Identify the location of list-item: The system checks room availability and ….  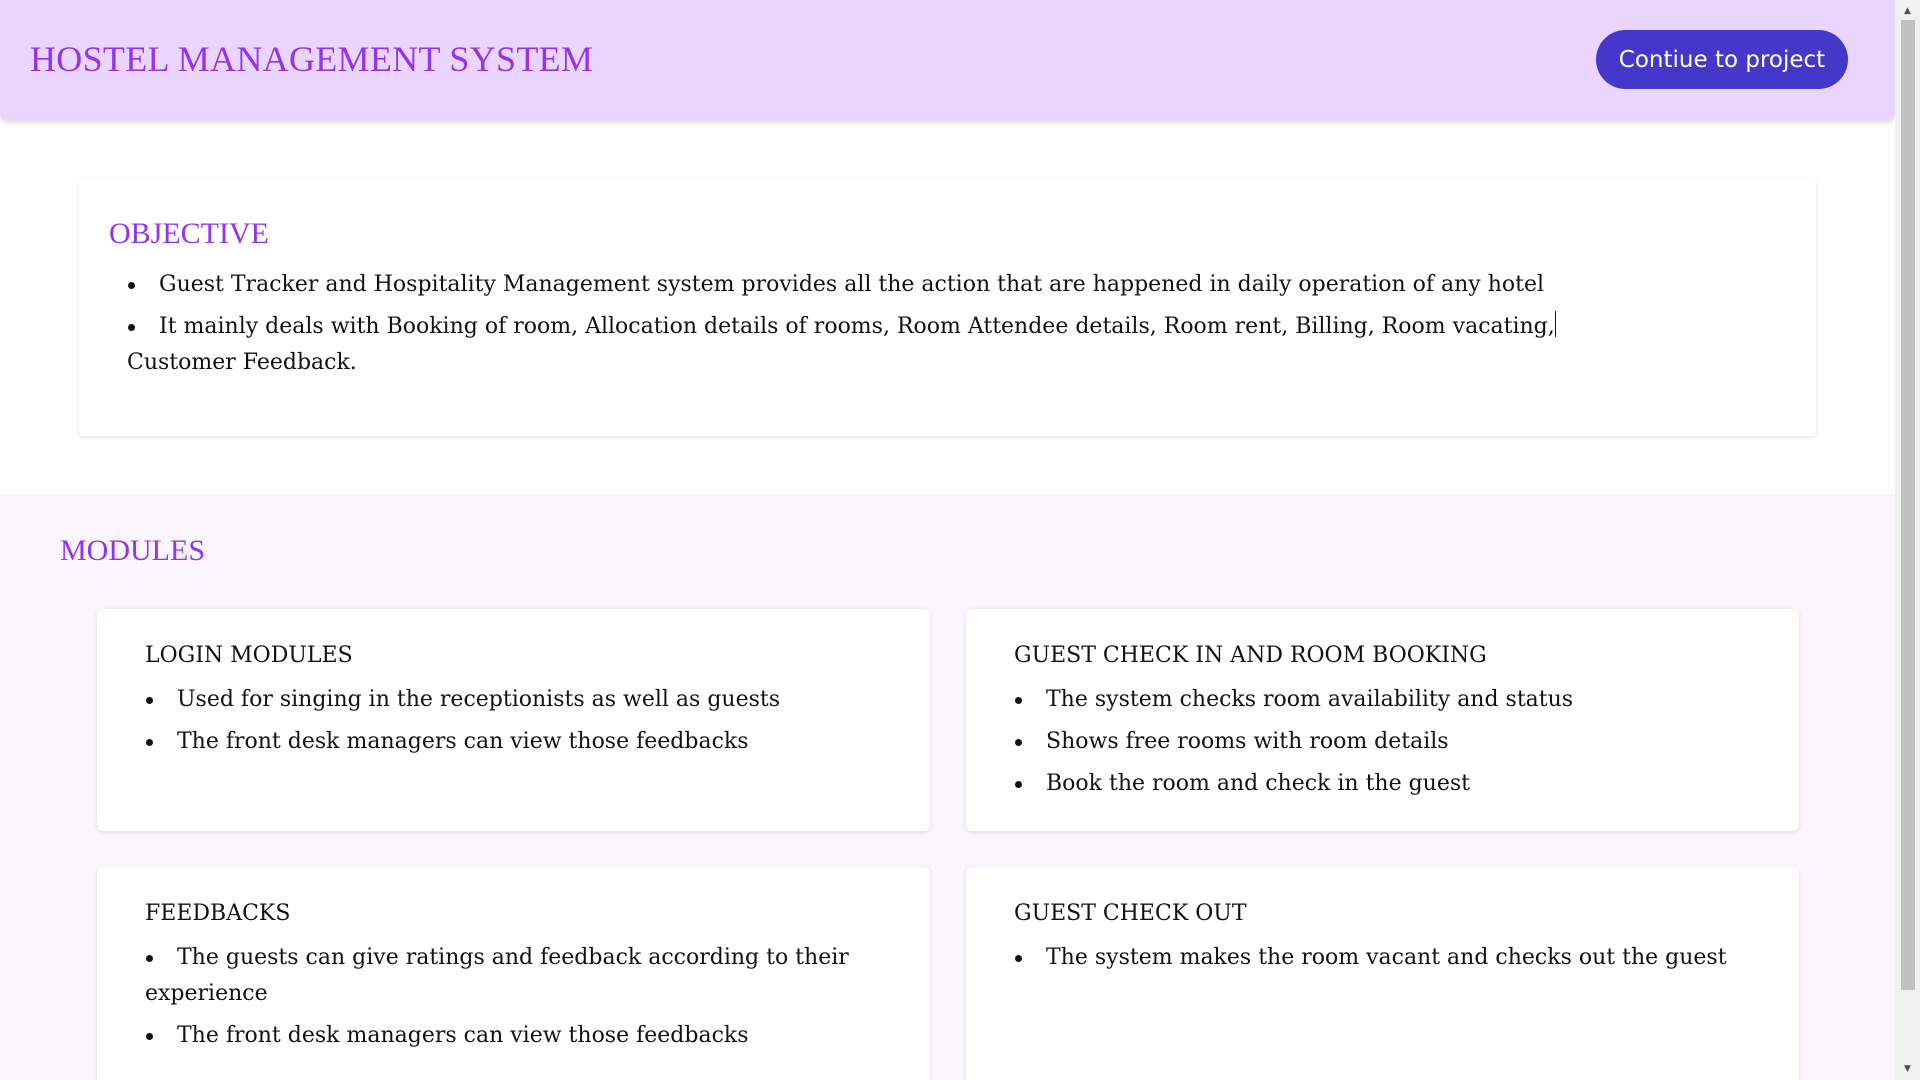
(1382, 700).